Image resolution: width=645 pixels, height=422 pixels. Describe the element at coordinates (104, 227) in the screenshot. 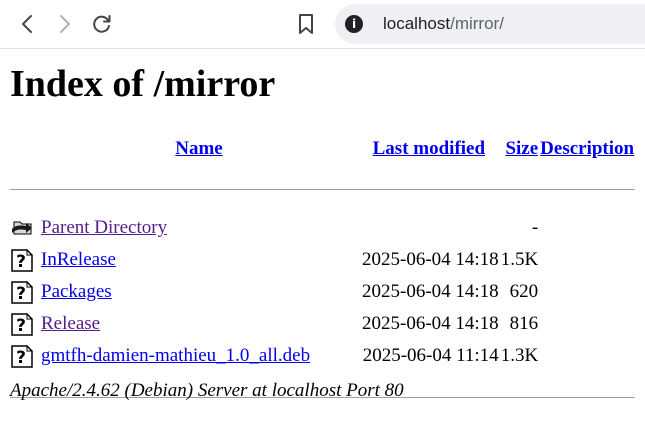

I see `parent-directory-link: Parent Directory` at that location.